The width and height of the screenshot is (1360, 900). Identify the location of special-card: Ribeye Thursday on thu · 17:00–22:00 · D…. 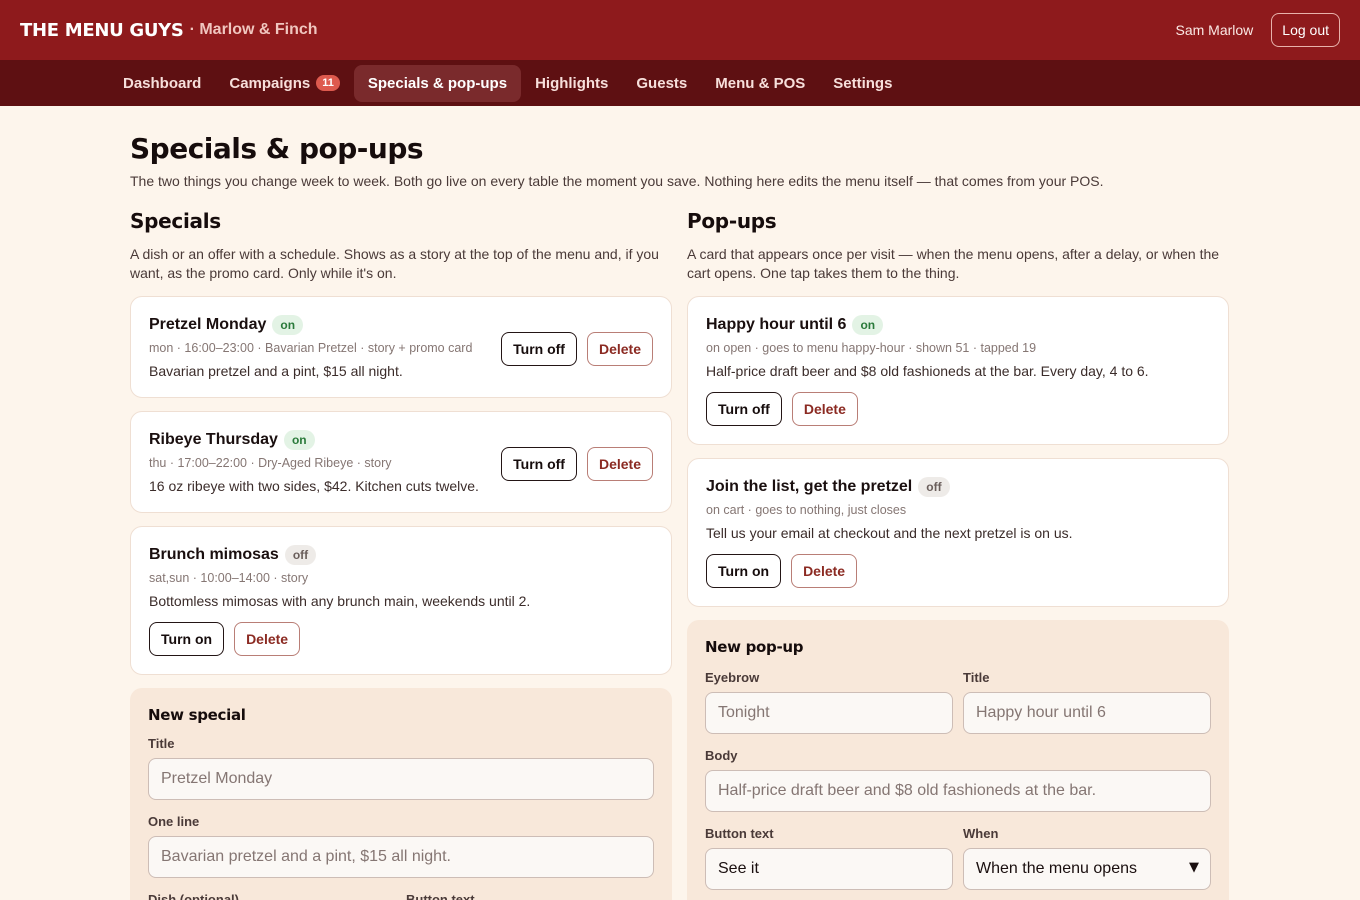
(401, 462).